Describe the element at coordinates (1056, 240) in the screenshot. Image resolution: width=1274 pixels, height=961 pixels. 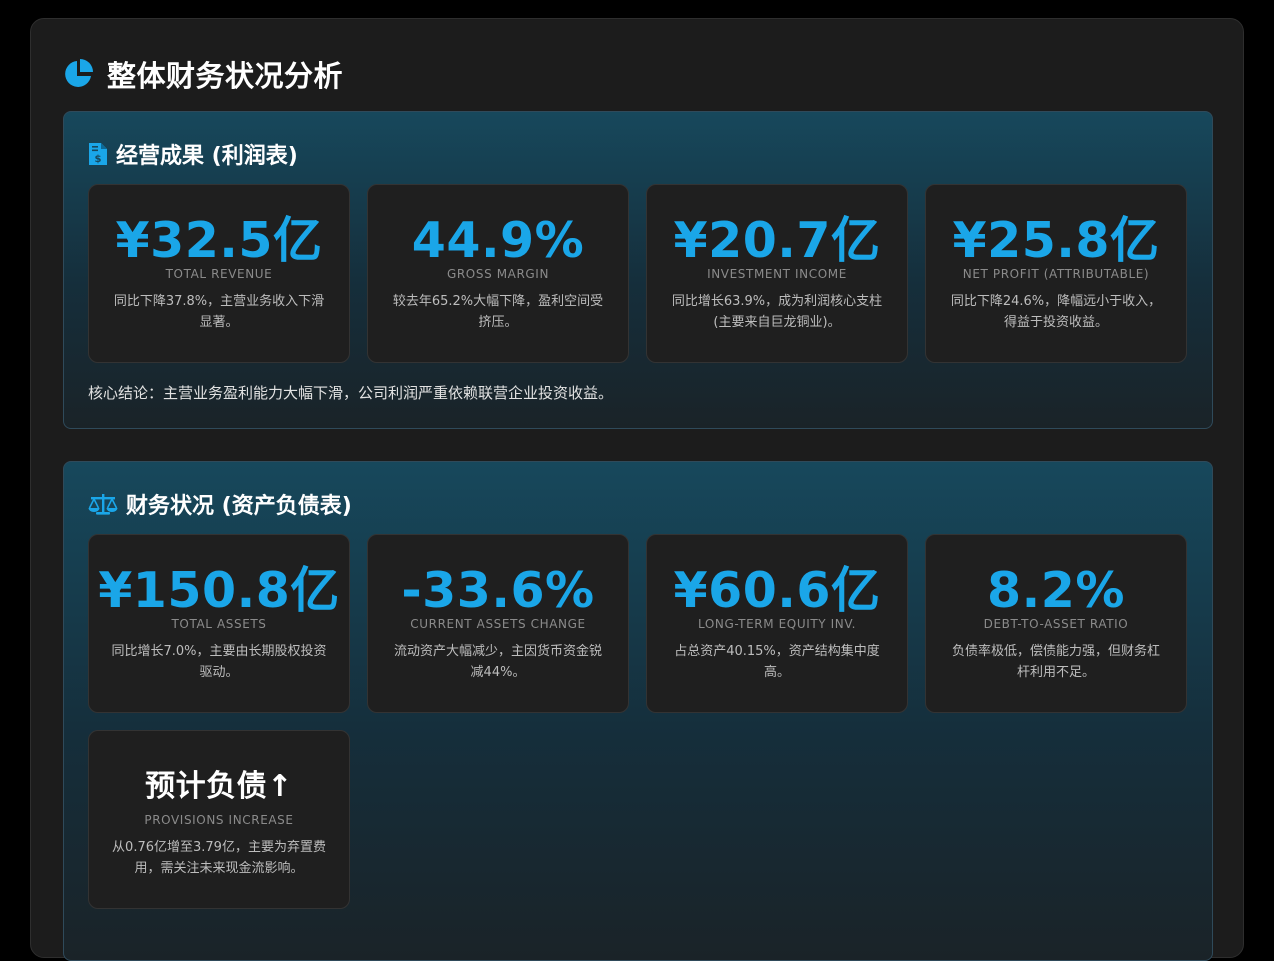
I see `kpi-value: ¥25.8亿` at that location.